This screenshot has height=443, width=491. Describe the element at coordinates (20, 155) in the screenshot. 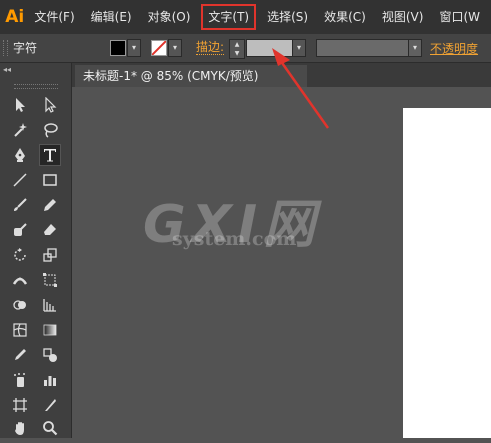

I see `pen-tool-icon` at that location.